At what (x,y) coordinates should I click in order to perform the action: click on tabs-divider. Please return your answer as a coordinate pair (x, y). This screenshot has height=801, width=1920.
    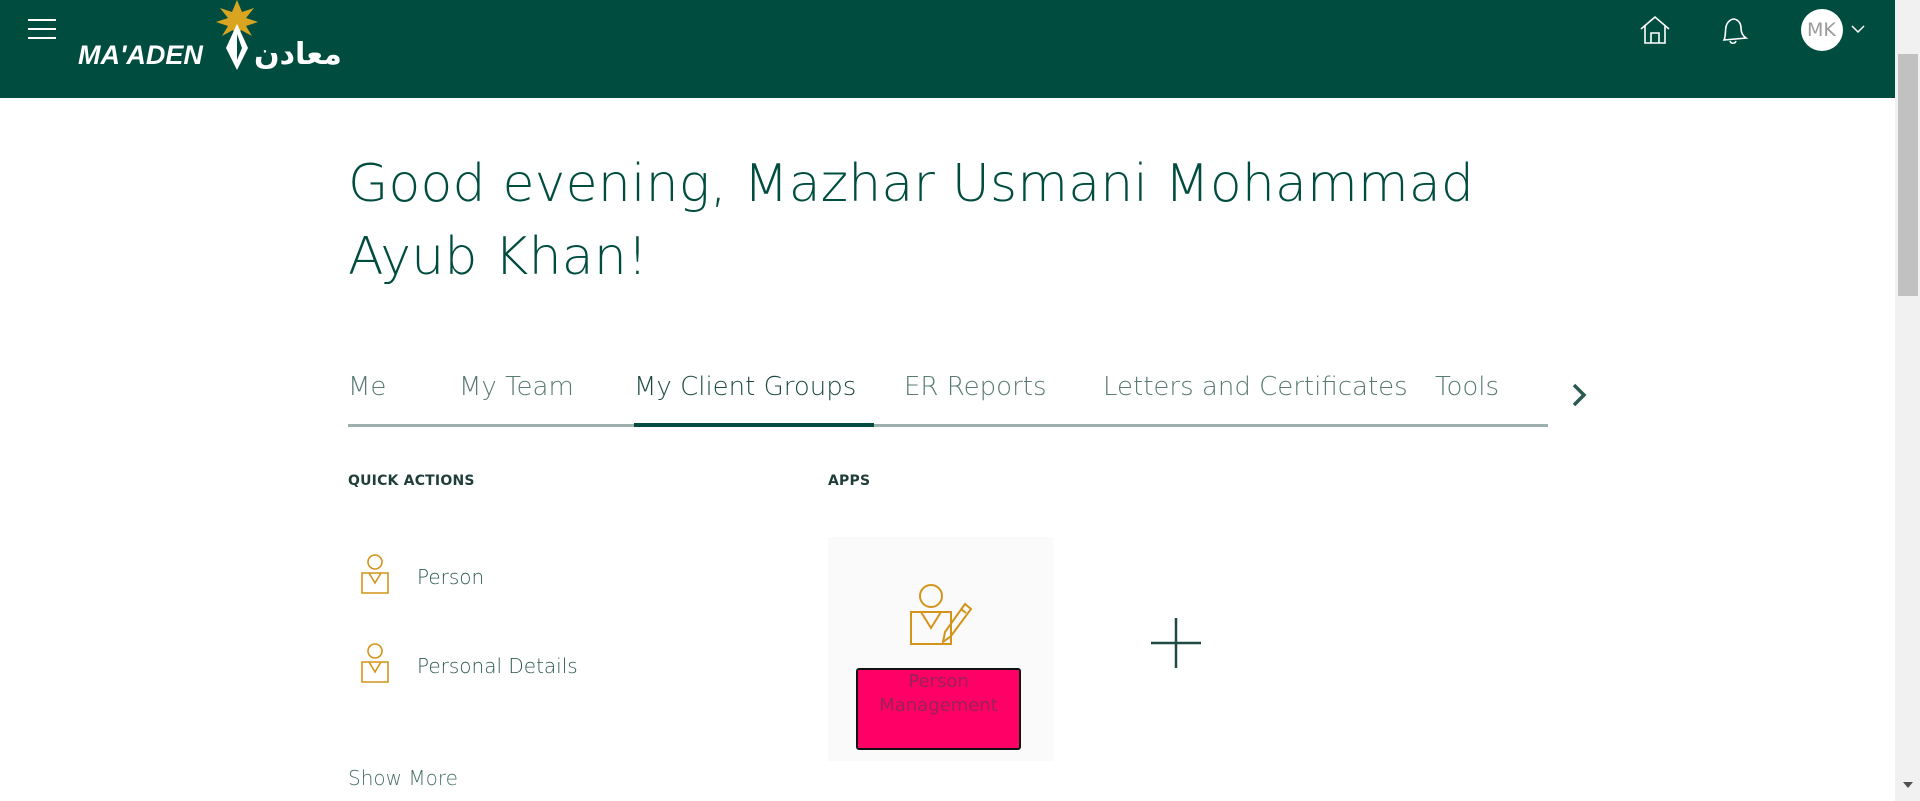
    Looking at the image, I should click on (948, 425).